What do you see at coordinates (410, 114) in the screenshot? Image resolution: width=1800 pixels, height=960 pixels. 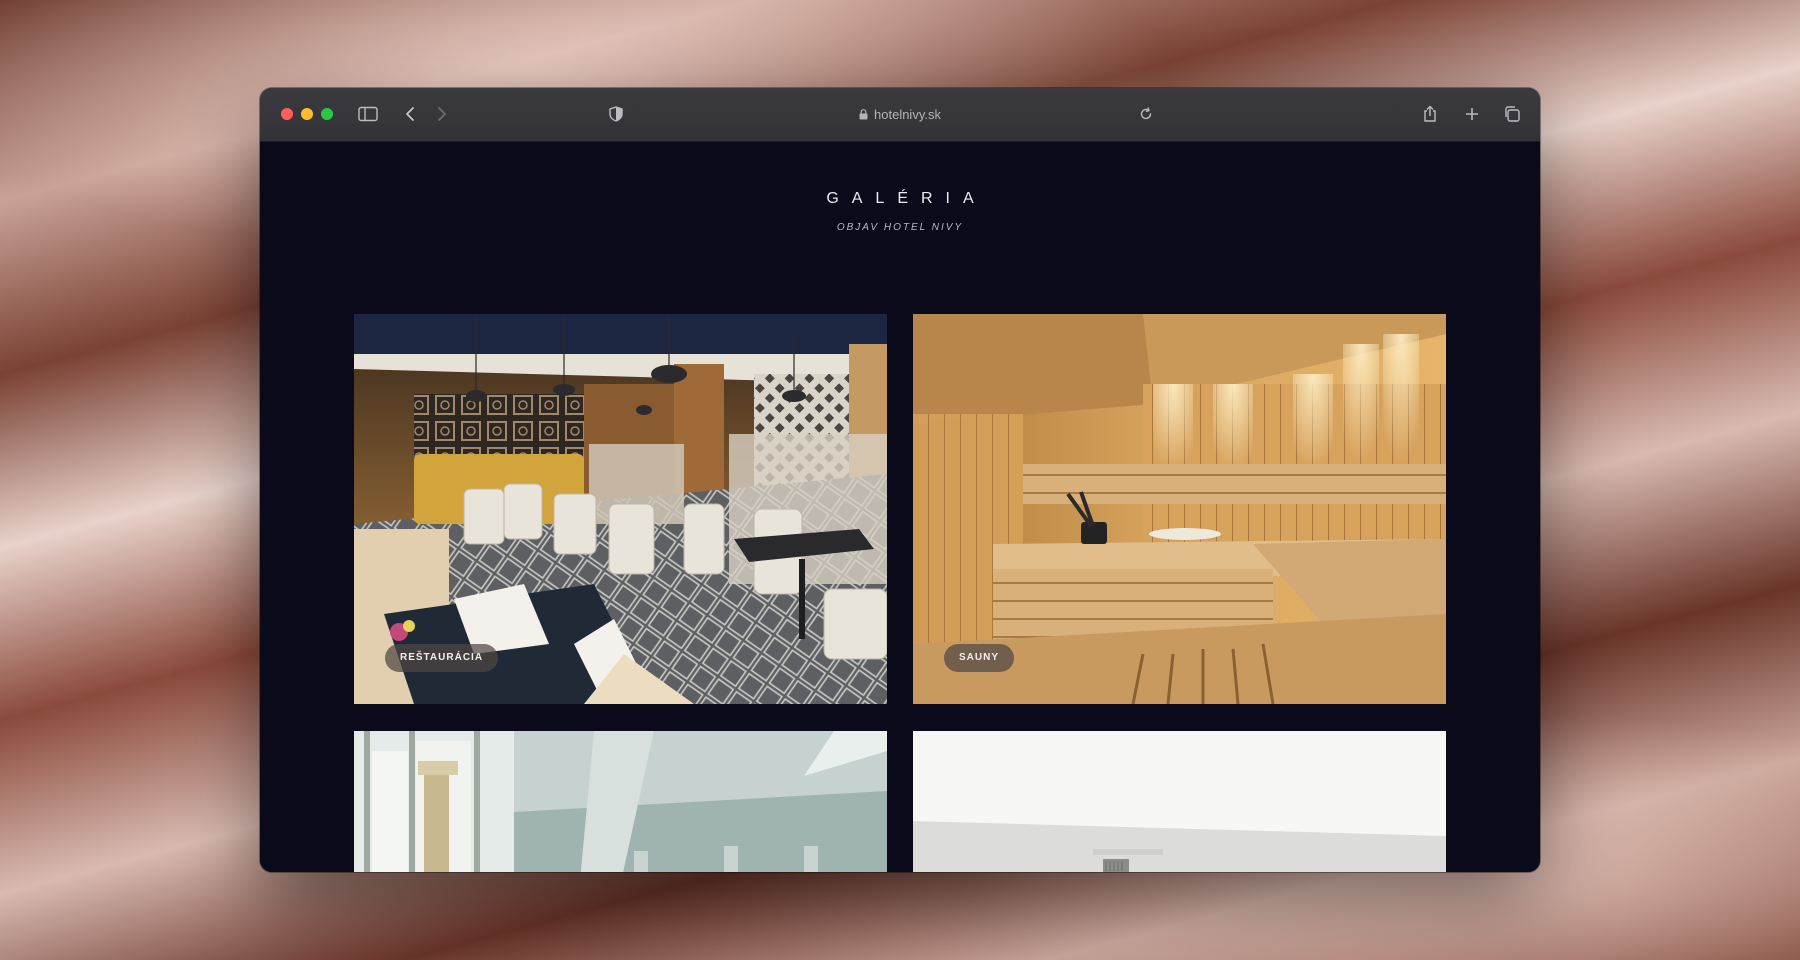 I see `back-icon` at bounding box center [410, 114].